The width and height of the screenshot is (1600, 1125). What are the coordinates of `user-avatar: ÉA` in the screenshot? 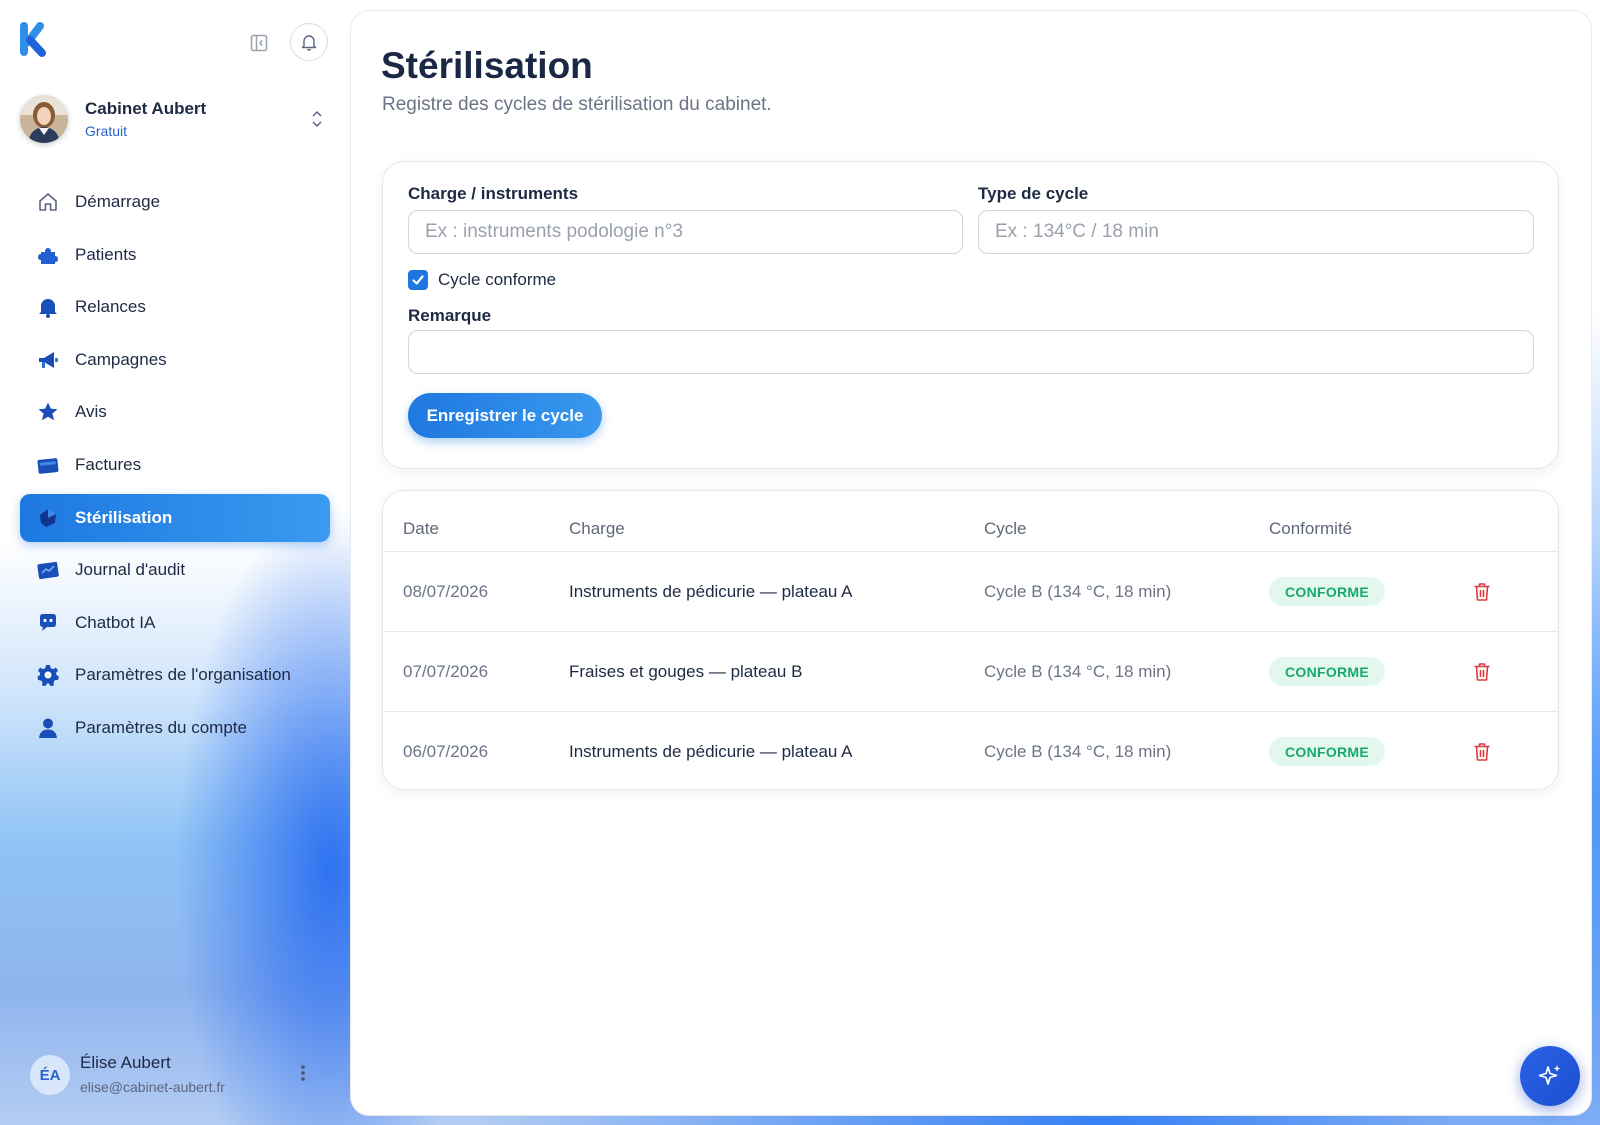 It's located at (50, 1075).